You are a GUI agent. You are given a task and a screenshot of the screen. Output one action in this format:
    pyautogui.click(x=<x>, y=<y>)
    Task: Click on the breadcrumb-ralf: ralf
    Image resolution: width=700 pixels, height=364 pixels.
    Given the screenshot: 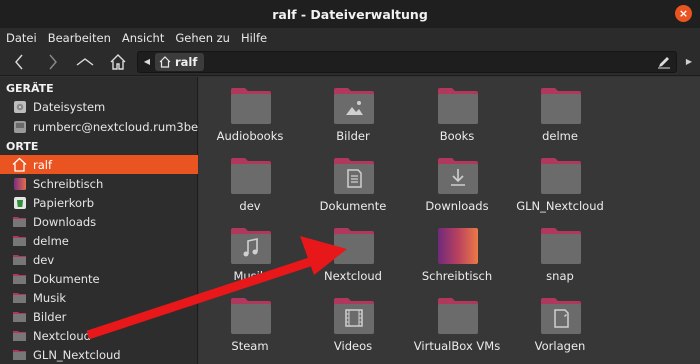 What is the action you would take?
    pyautogui.click(x=180, y=62)
    